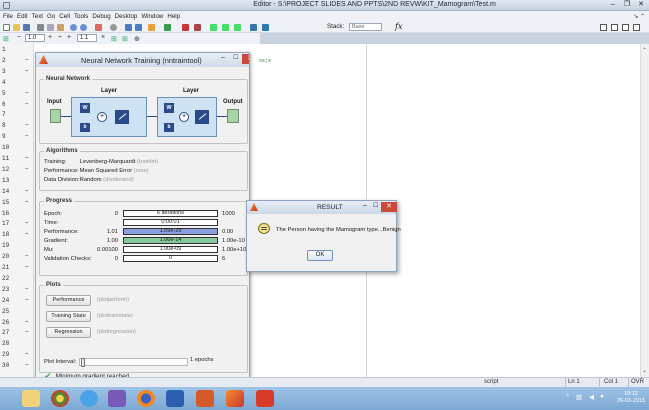  Describe the element at coordinates (126, 16) in the screenshot. I see `menu-desktop: Desktop` at that location.